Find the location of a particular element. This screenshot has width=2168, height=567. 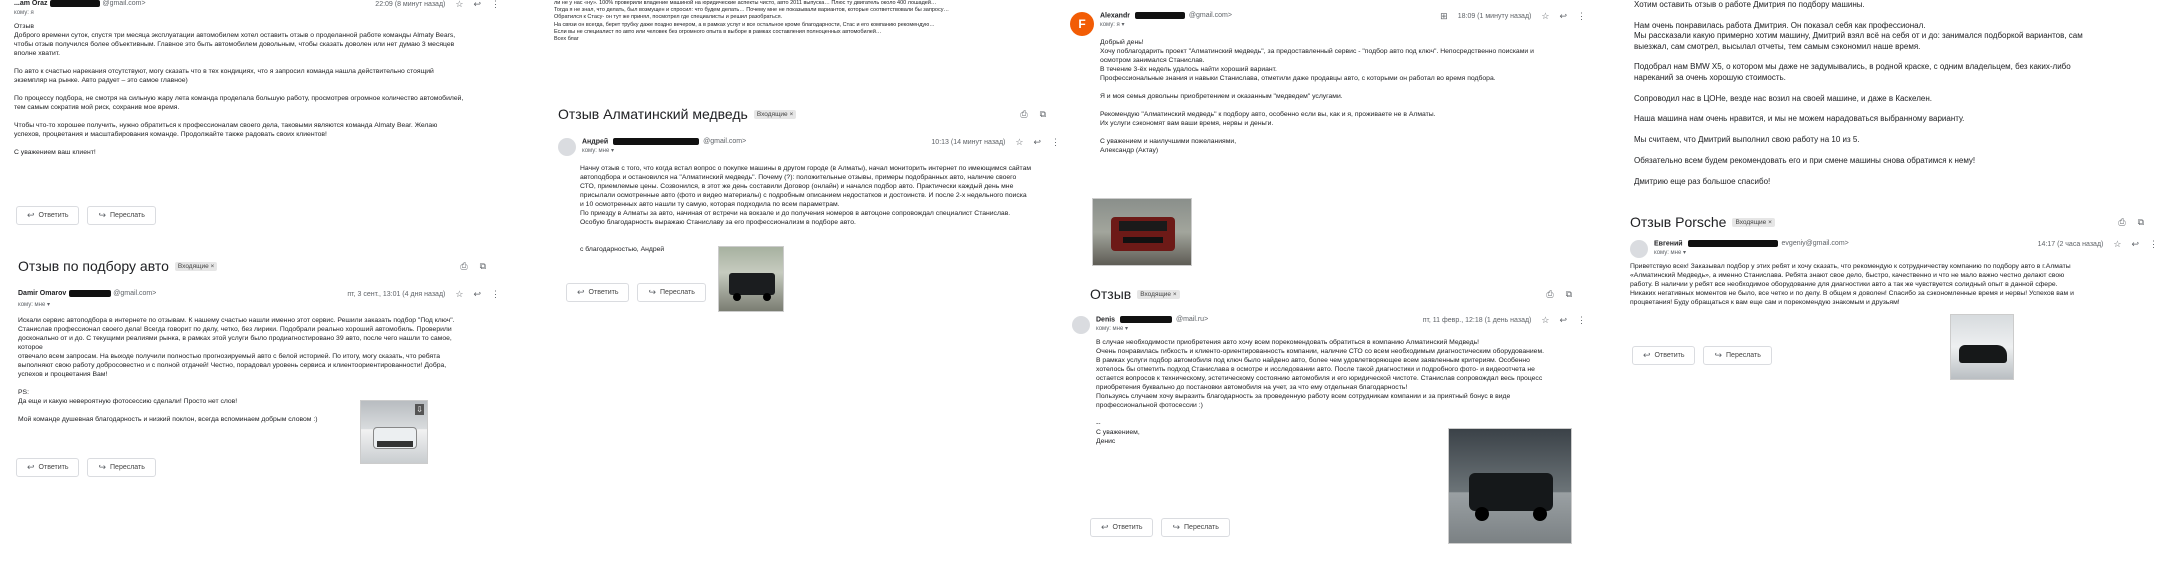

column-gap is located at coordinates (530, 283).